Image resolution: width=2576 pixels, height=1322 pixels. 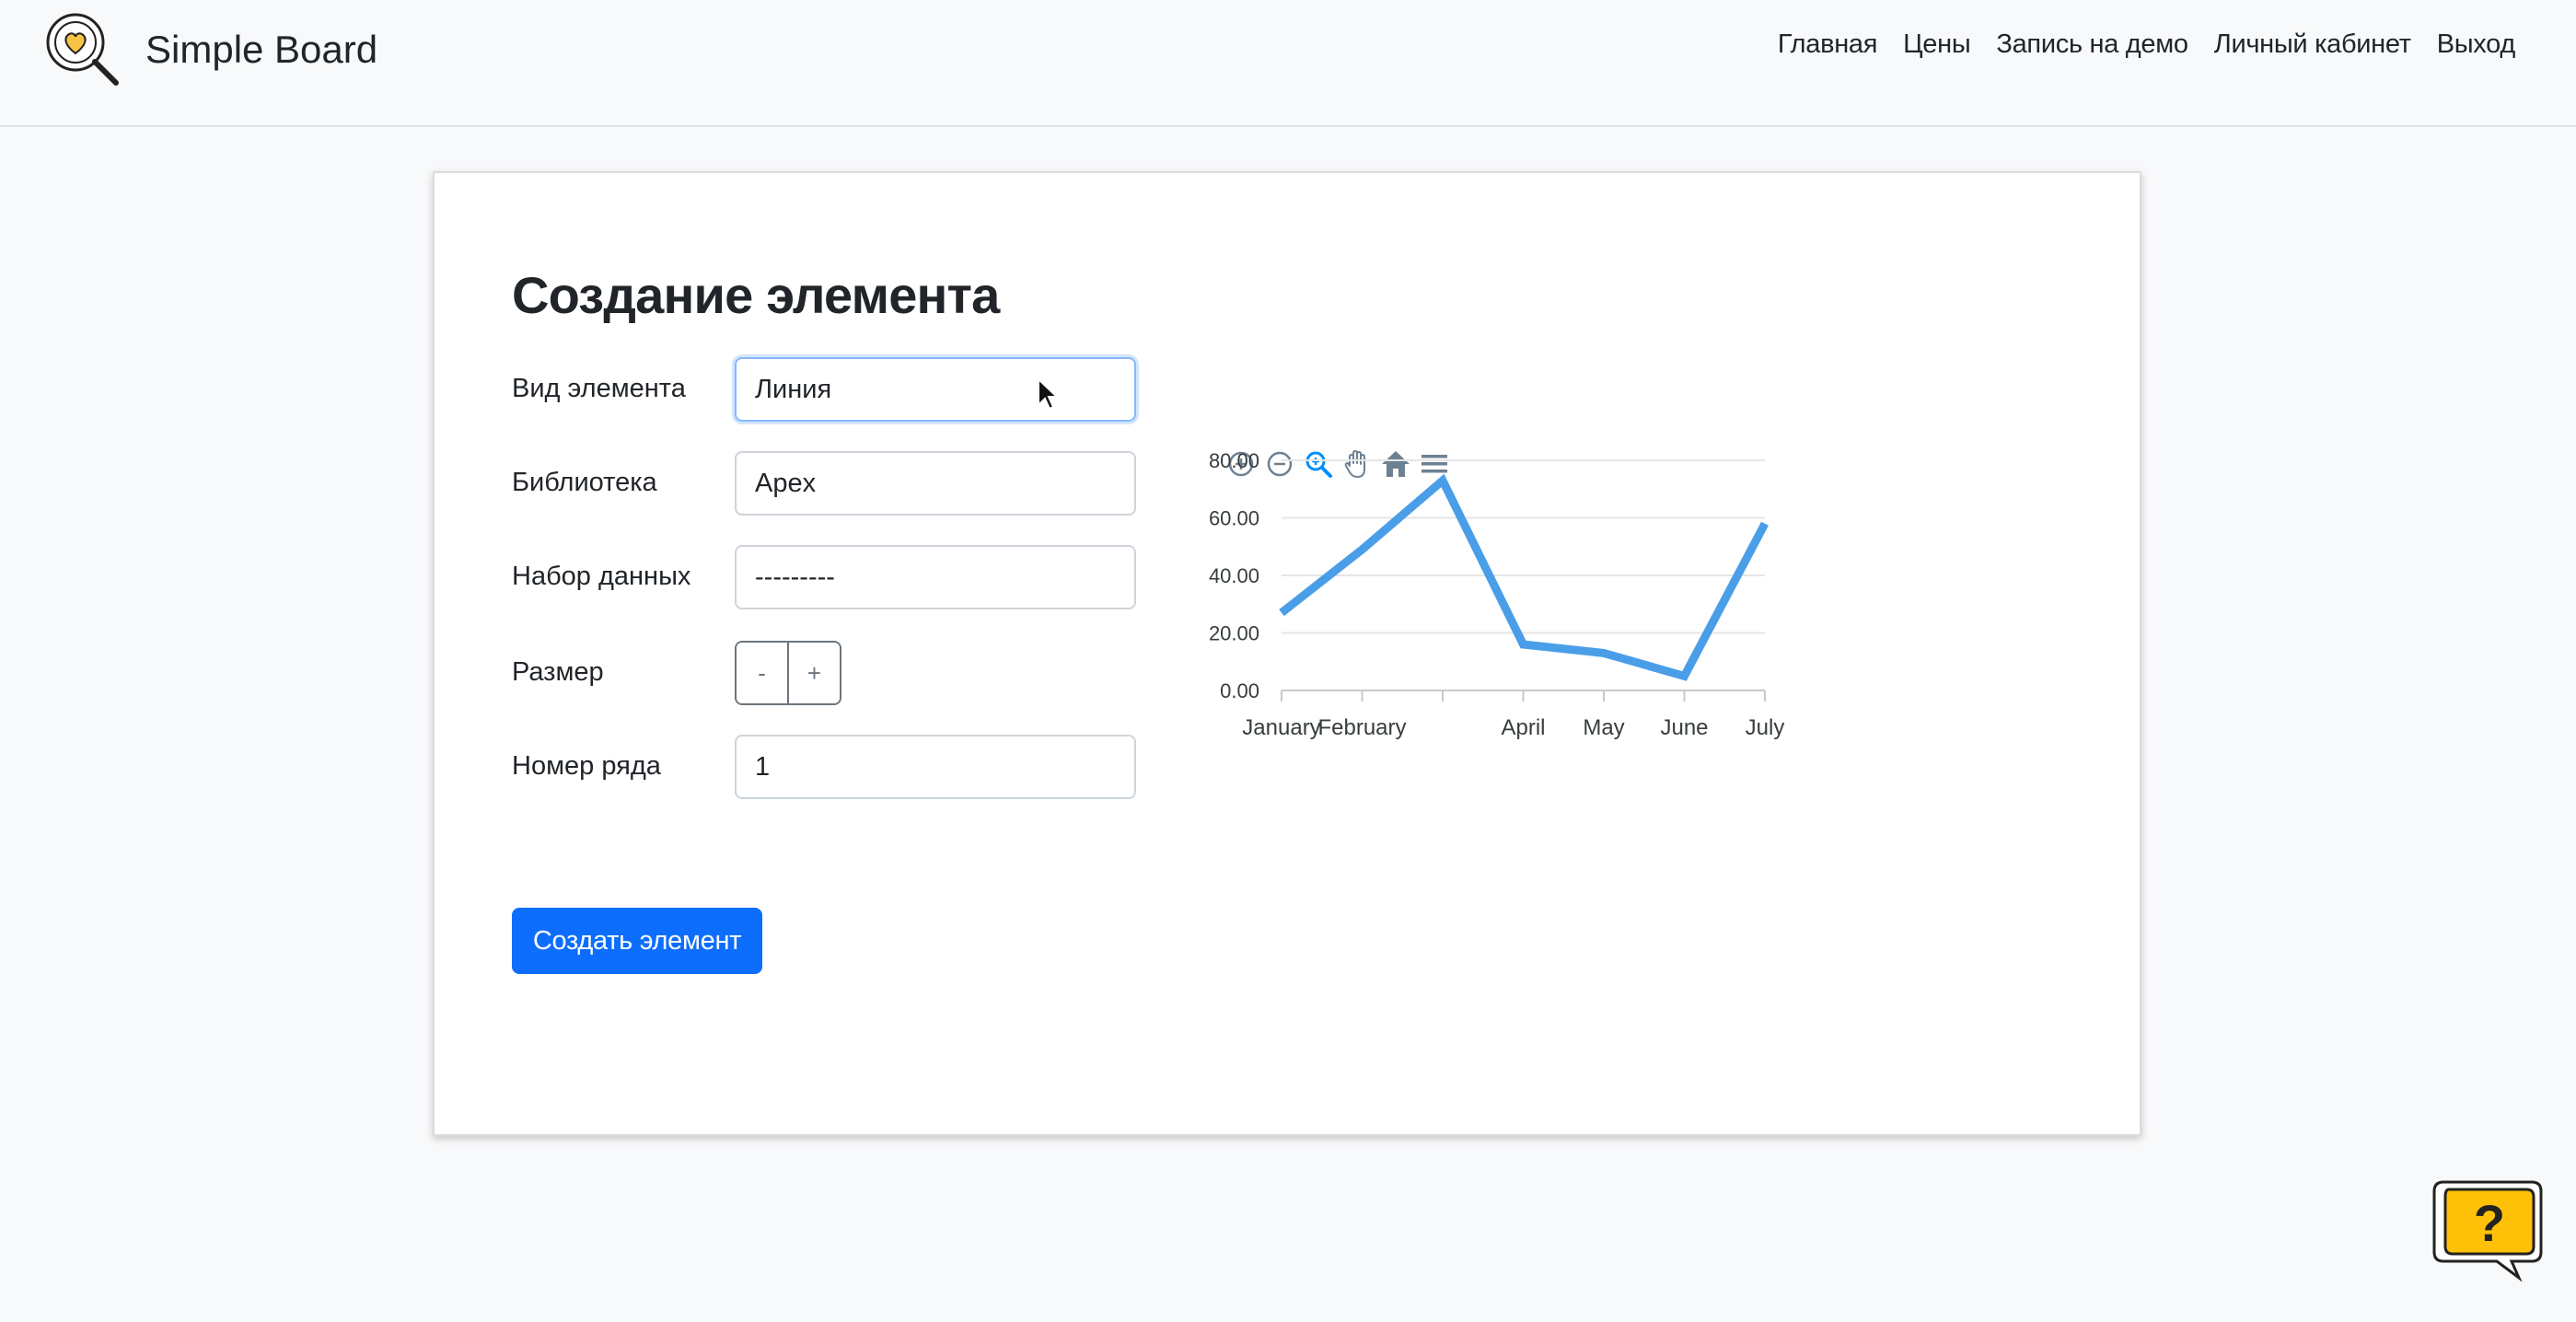 I want to click on element-type-label: Вид элемента, so click(x=599, y=388).